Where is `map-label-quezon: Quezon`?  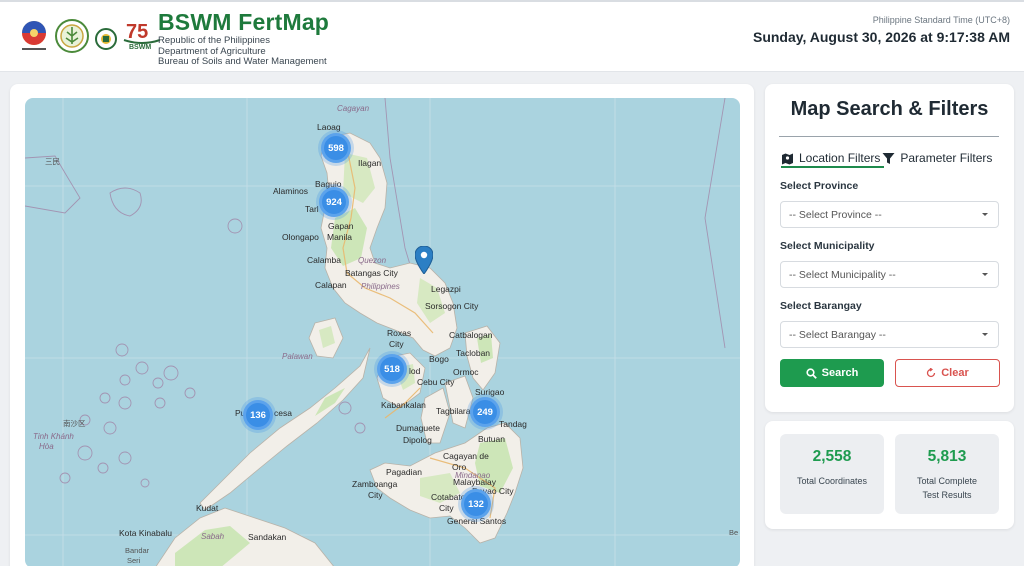 map-label-quezon: Quezon is located at coordinates (372, 260).